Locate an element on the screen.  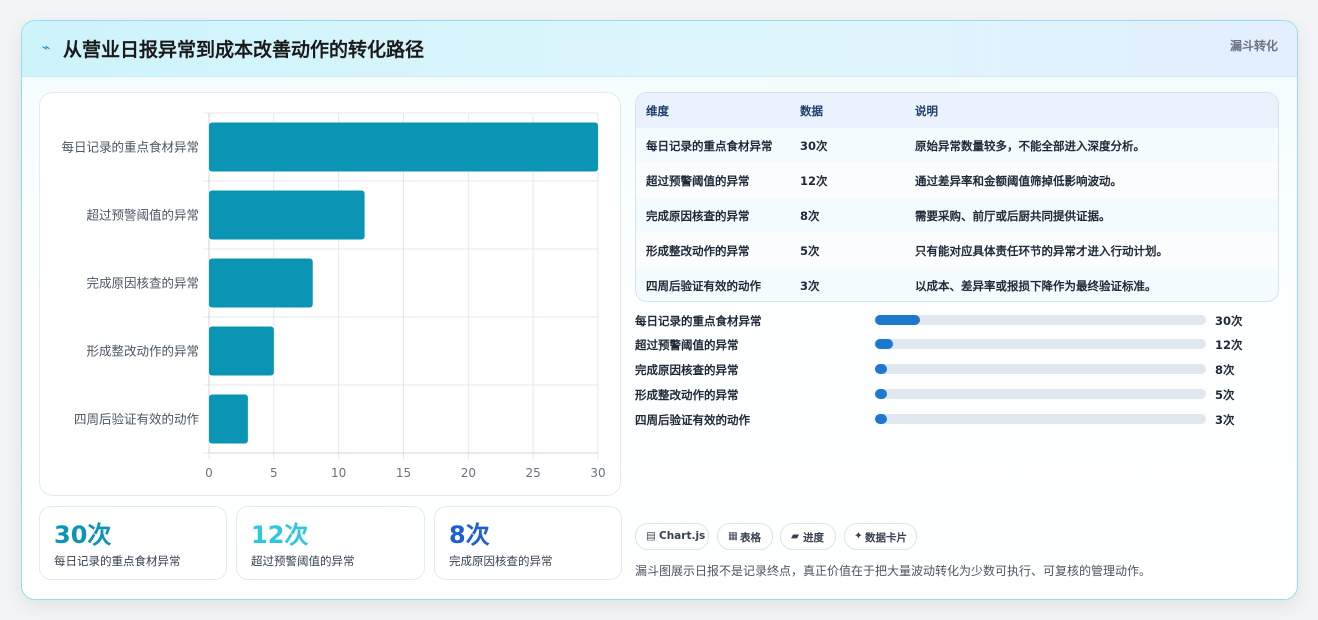
stat-value: 8次 is located at coordinates (469, 535).